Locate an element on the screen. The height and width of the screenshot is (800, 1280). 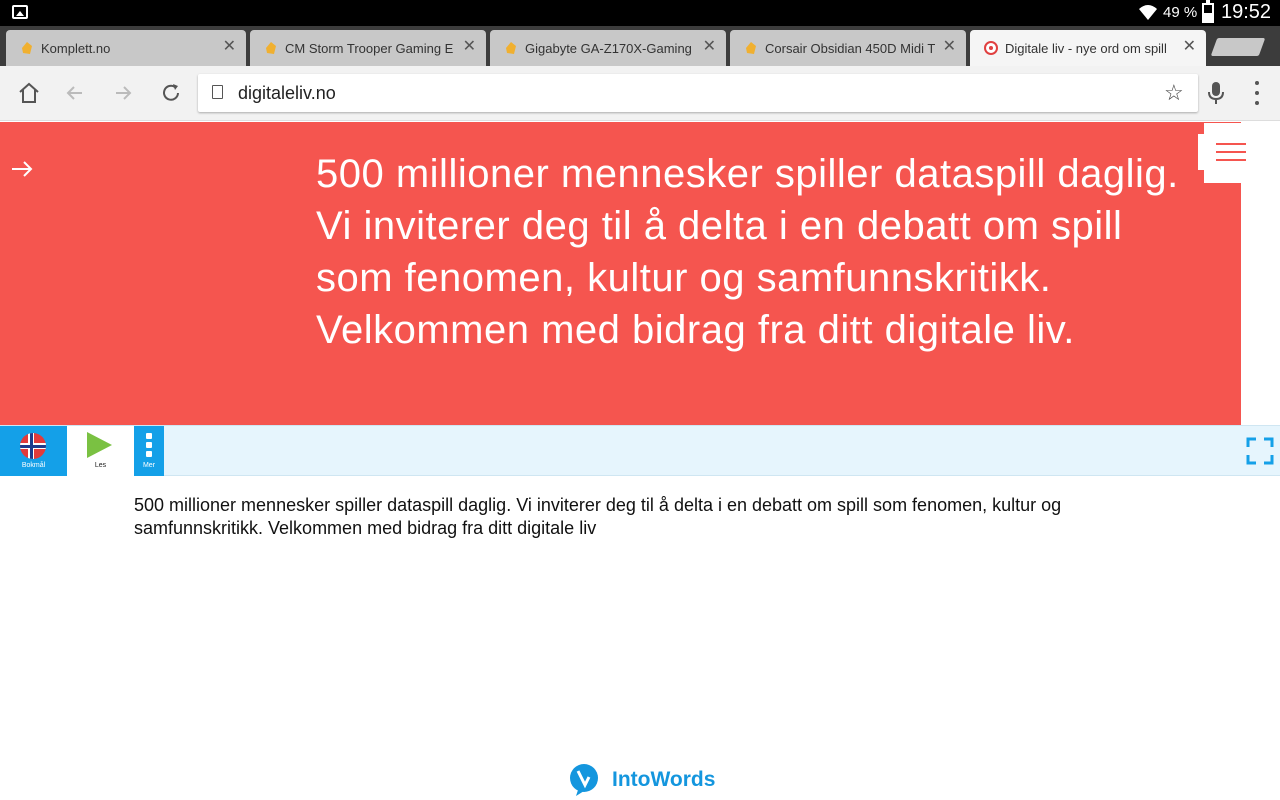
arrow-right-icon is located at coordinates (22, 169).